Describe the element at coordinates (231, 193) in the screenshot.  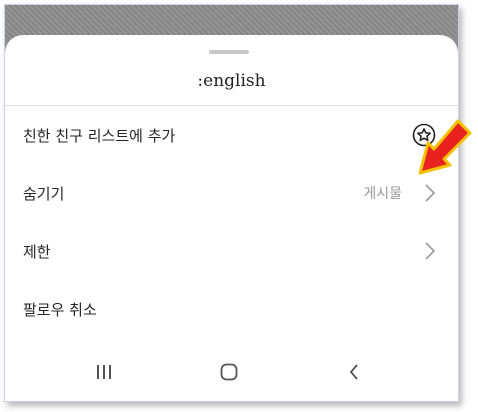
I see `menu-item-hide: 숨기기 게시물` at that location.